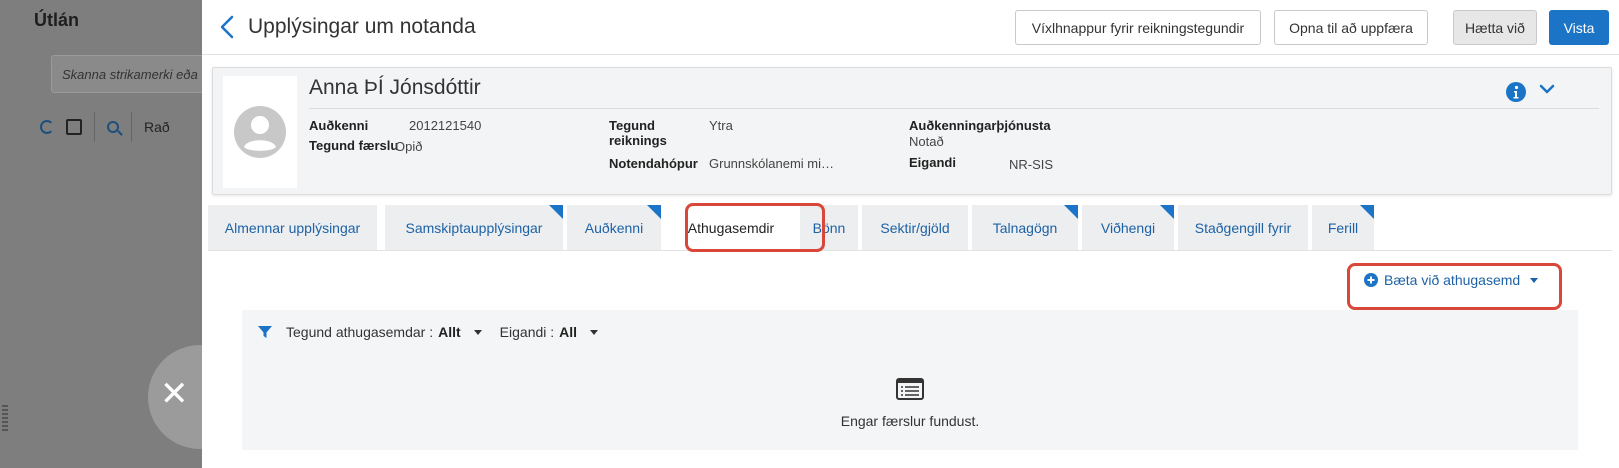 The image size is (1619, 468). I want to click on sort-label: Rað, so click(157, 127).